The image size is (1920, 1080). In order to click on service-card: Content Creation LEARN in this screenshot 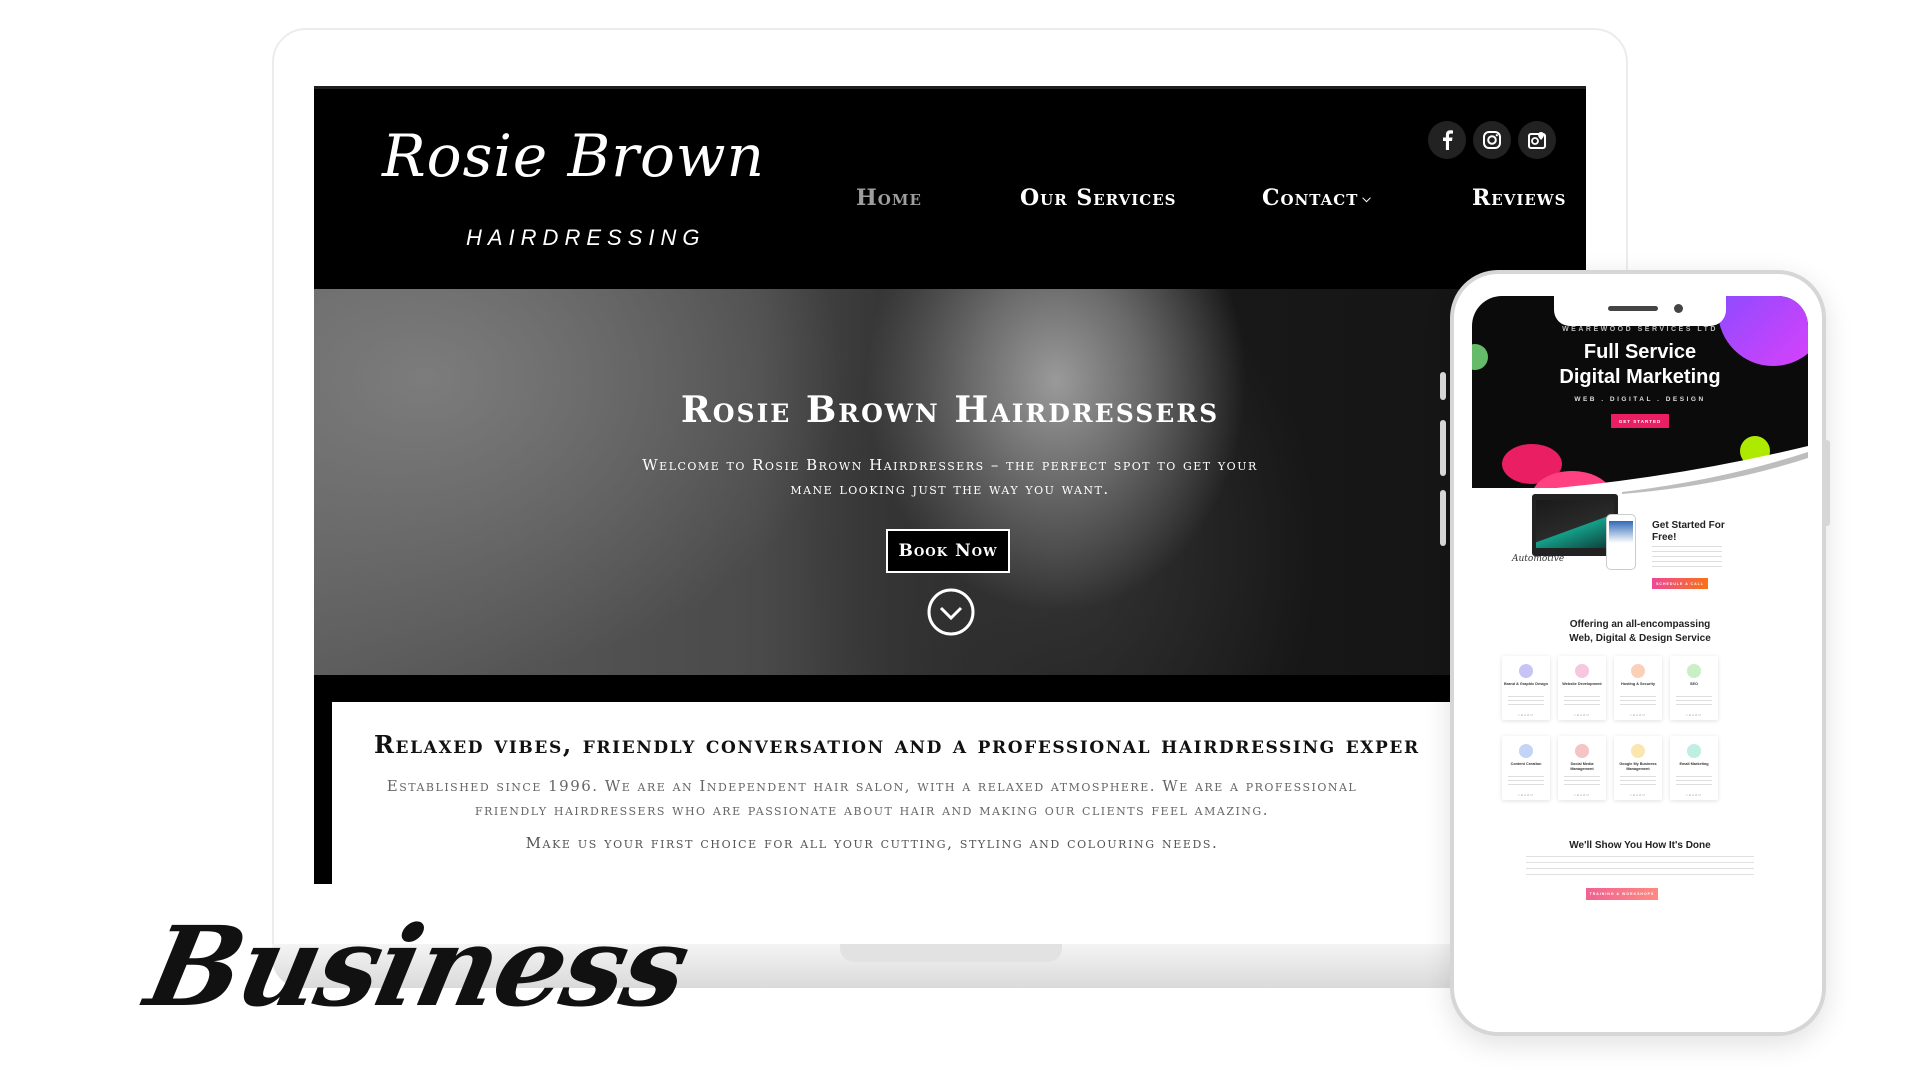, I will do `click(1526, 768)`.